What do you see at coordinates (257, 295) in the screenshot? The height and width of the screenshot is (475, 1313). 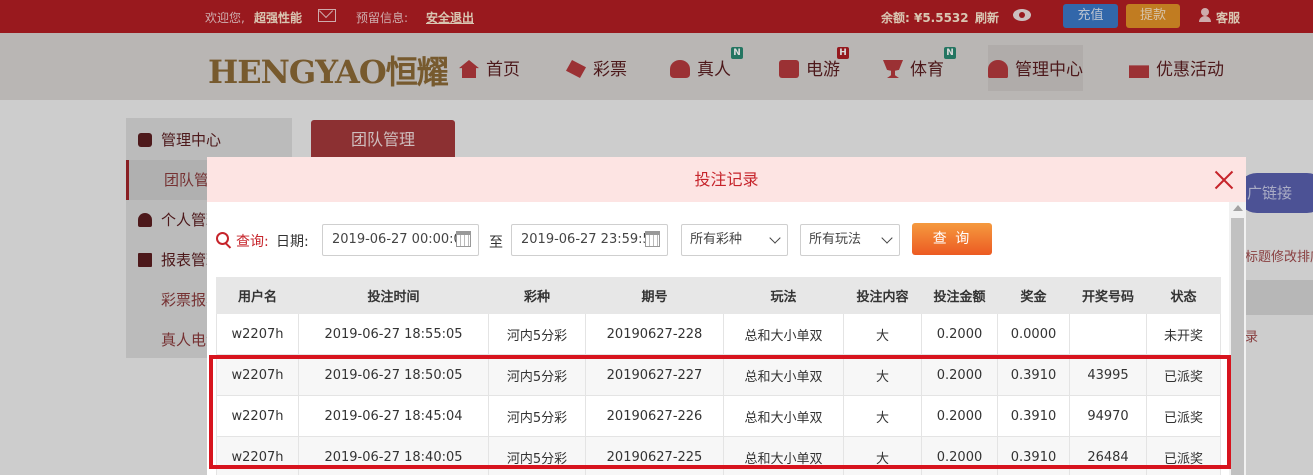 I see `column-header: 用户名` at bounding box center [257, 295].